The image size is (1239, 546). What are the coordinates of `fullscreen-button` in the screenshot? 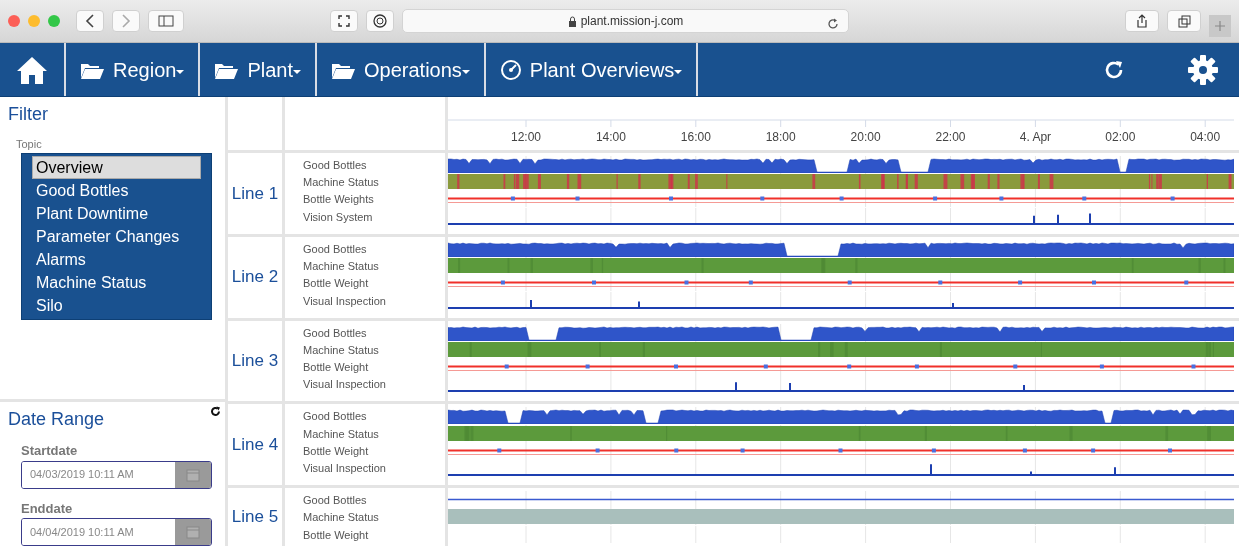 It's located at (344, 21).